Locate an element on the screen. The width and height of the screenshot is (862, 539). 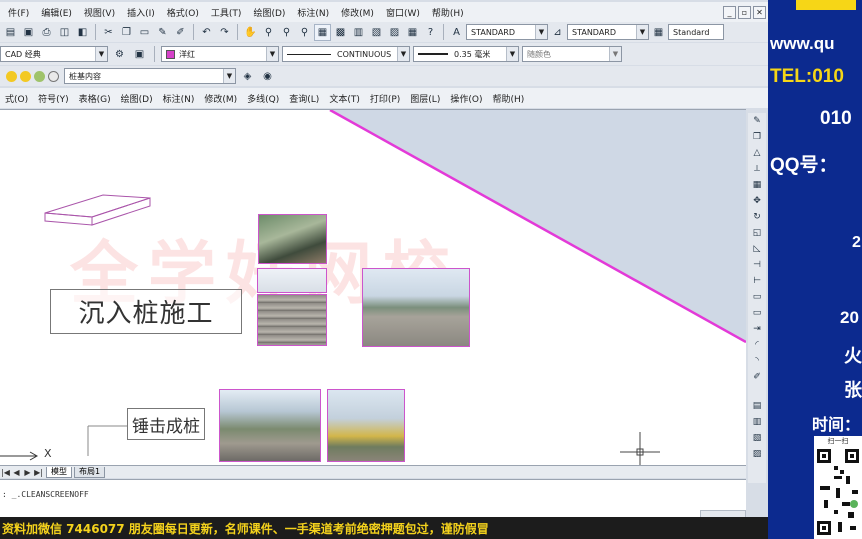
chamfer-icon: ⇥ is located at coordinates (757, 328).